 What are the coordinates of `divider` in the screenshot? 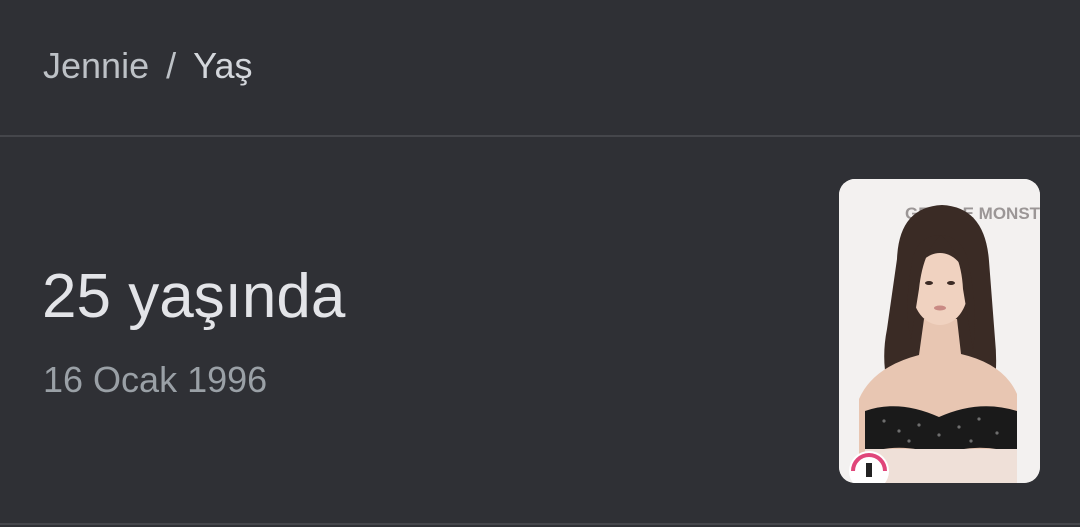 It's located at (540, 136).